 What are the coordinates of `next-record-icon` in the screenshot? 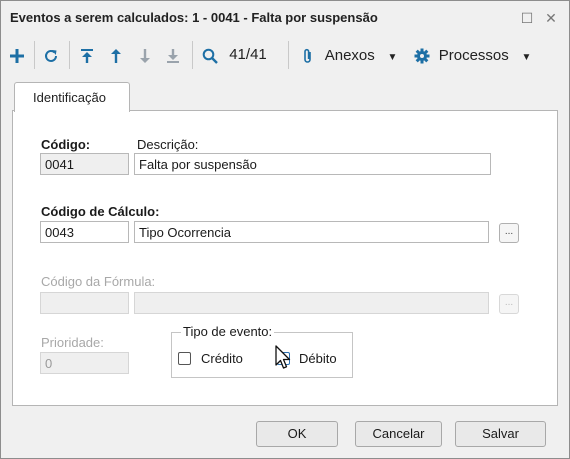 It's located at (145, 55).